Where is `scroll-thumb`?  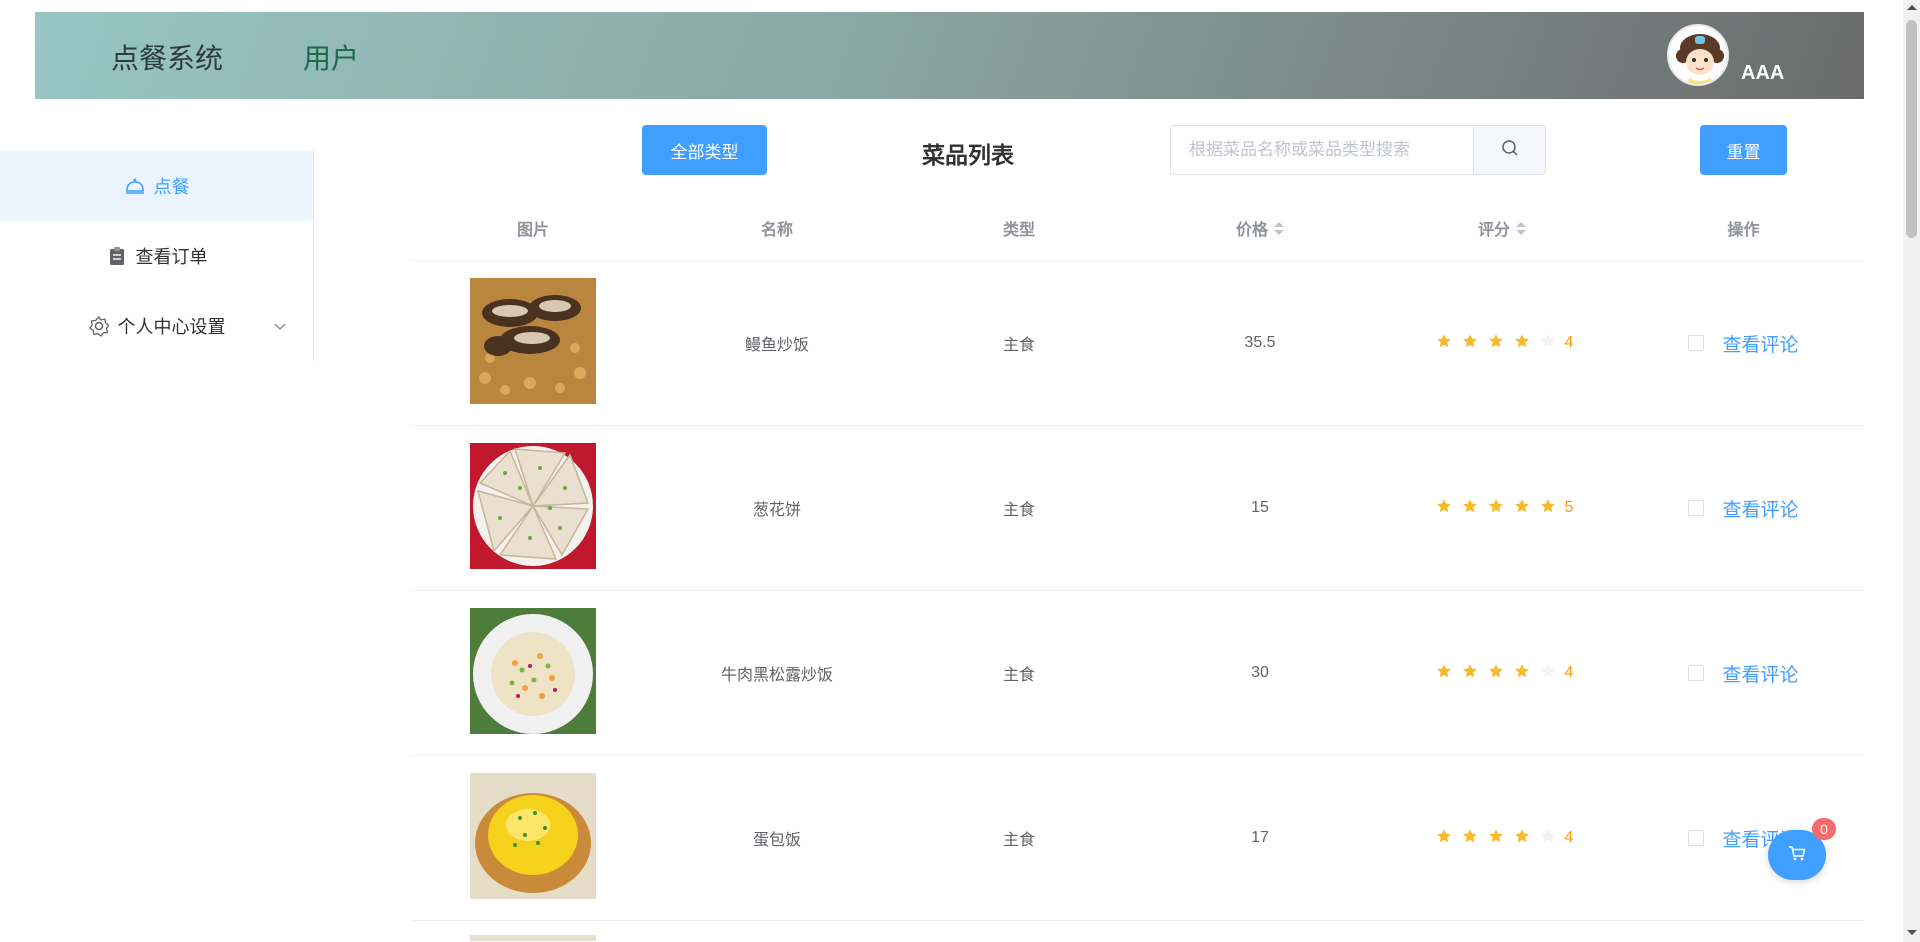
scroll-thumb is located at coordinates (1911, 129).